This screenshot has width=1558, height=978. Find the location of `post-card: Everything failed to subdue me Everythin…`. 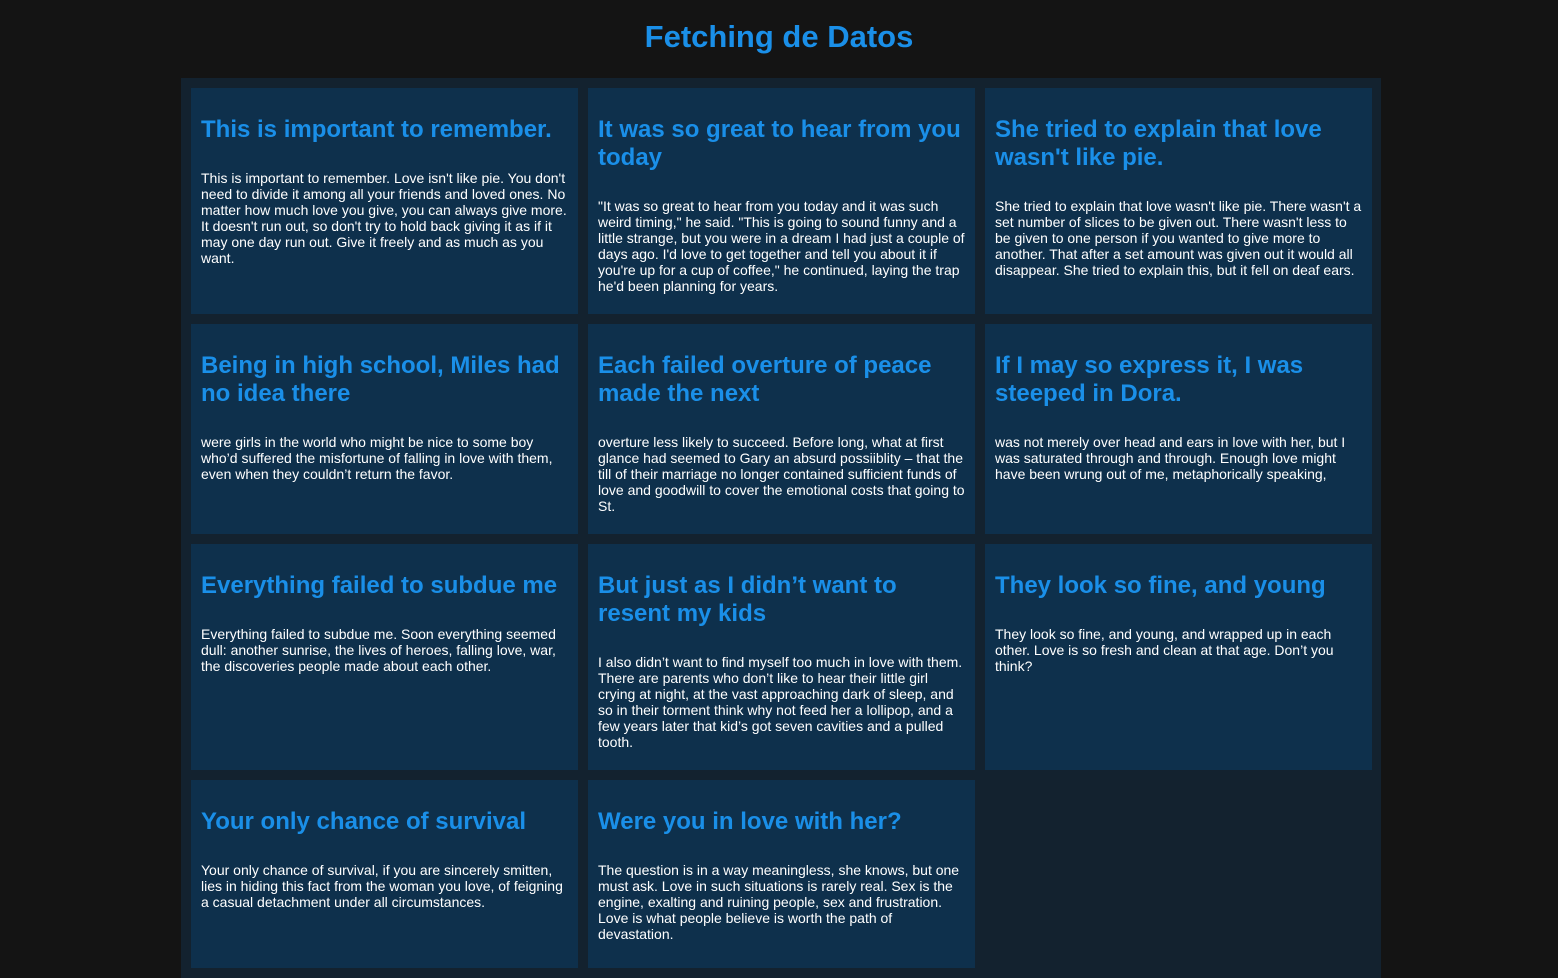

post-card: Everything failed to subdue me Everythin… is located at coordinates (384, 657).